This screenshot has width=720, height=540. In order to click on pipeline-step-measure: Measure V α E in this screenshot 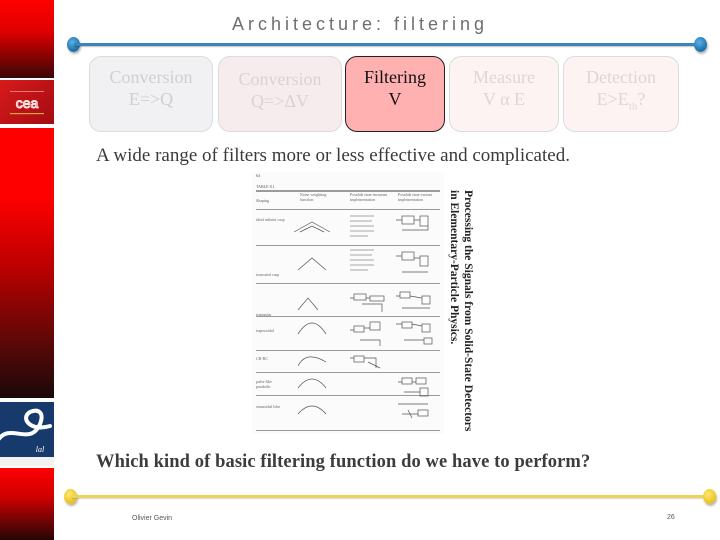, I will do `click(504, 94)`.